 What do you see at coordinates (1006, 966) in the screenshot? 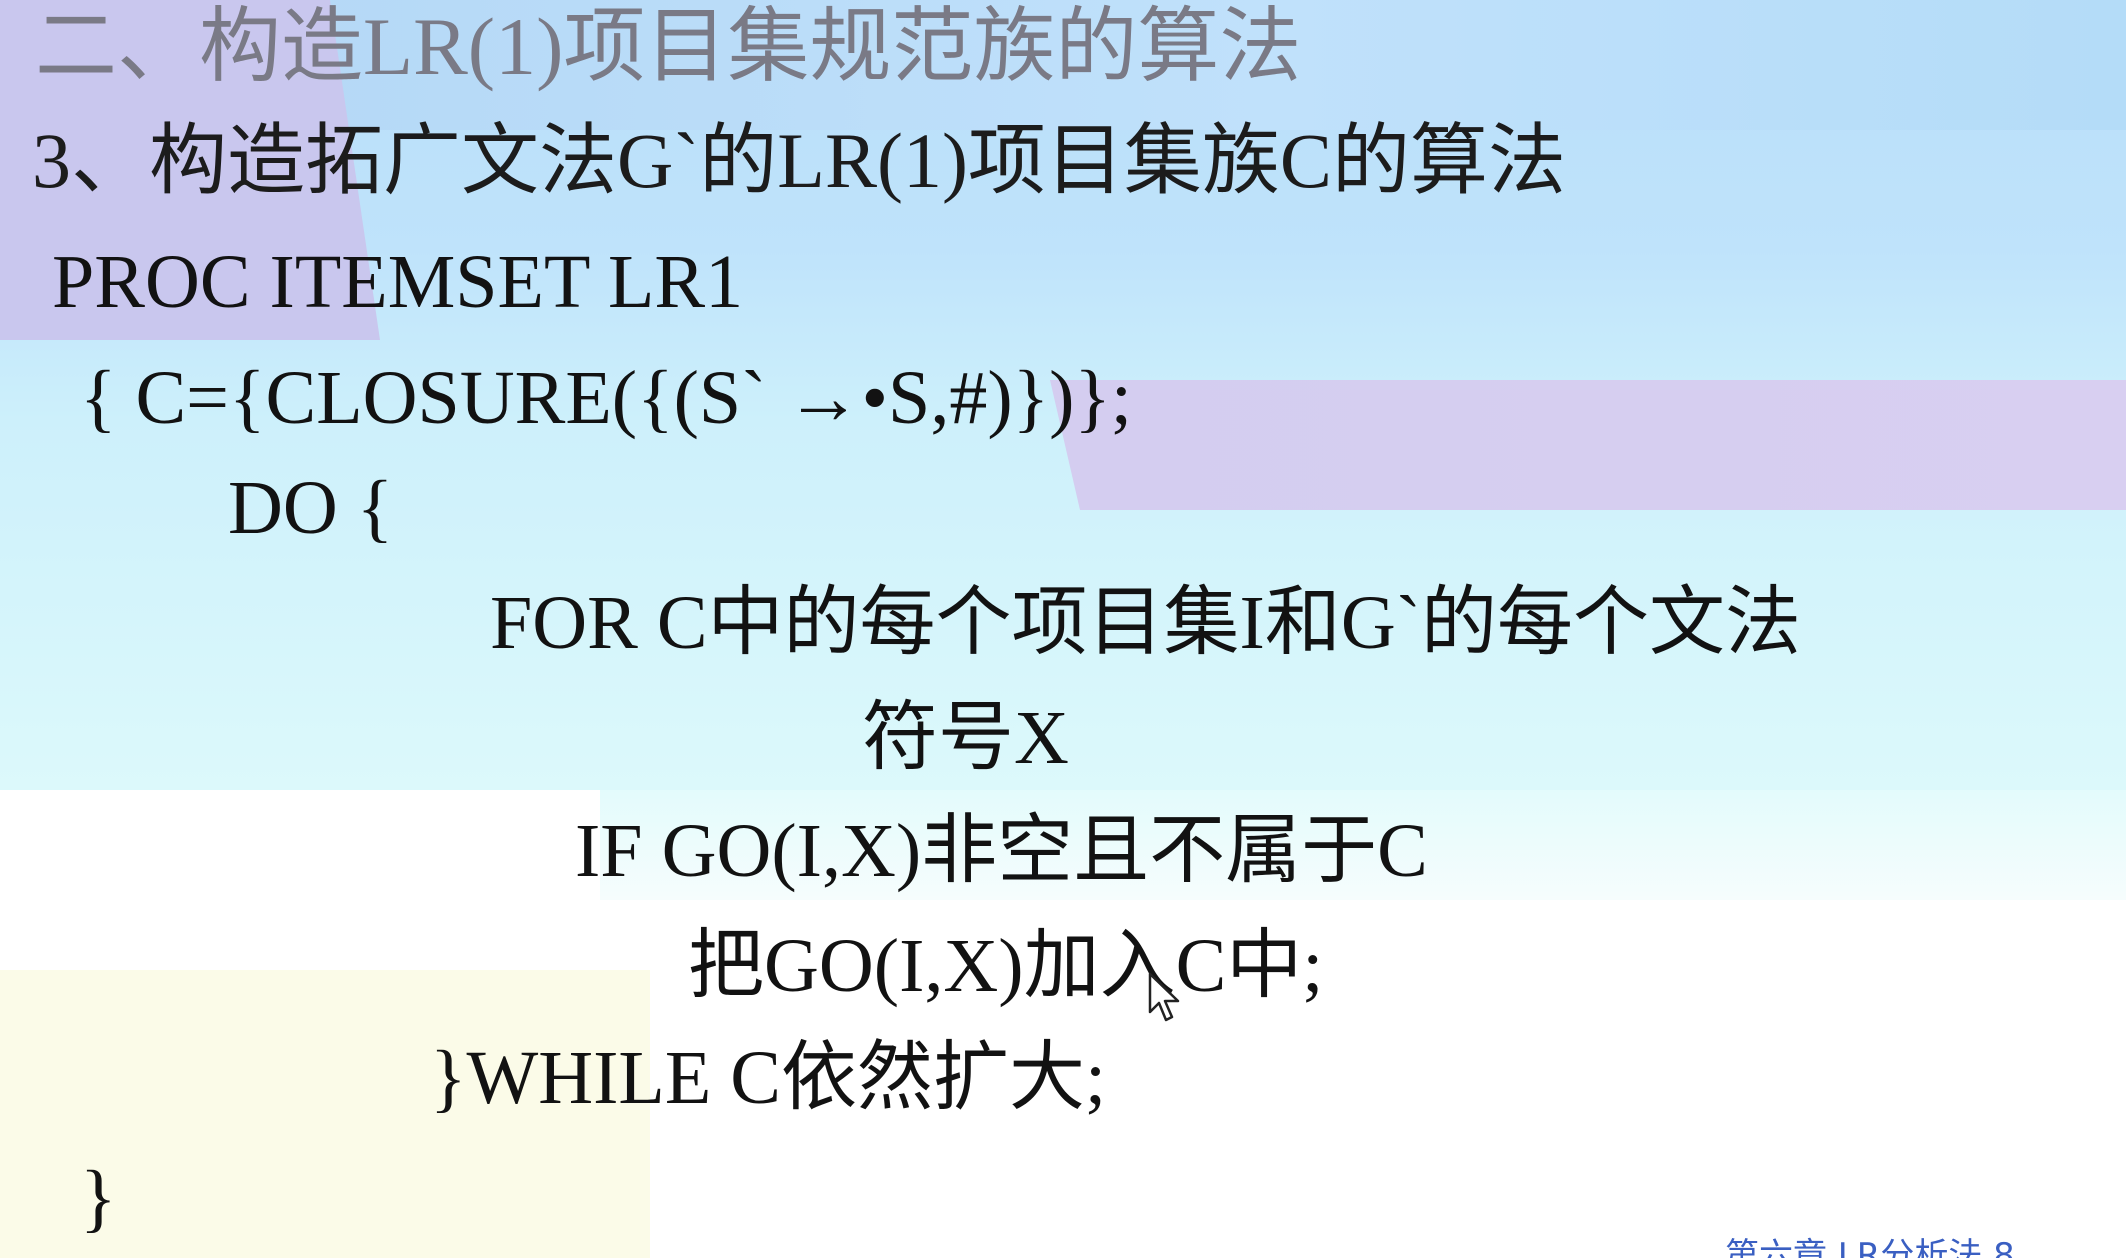
I see `code-line-add: 把GO(I,X)加入C中;` at bounding box center [1006, 966].